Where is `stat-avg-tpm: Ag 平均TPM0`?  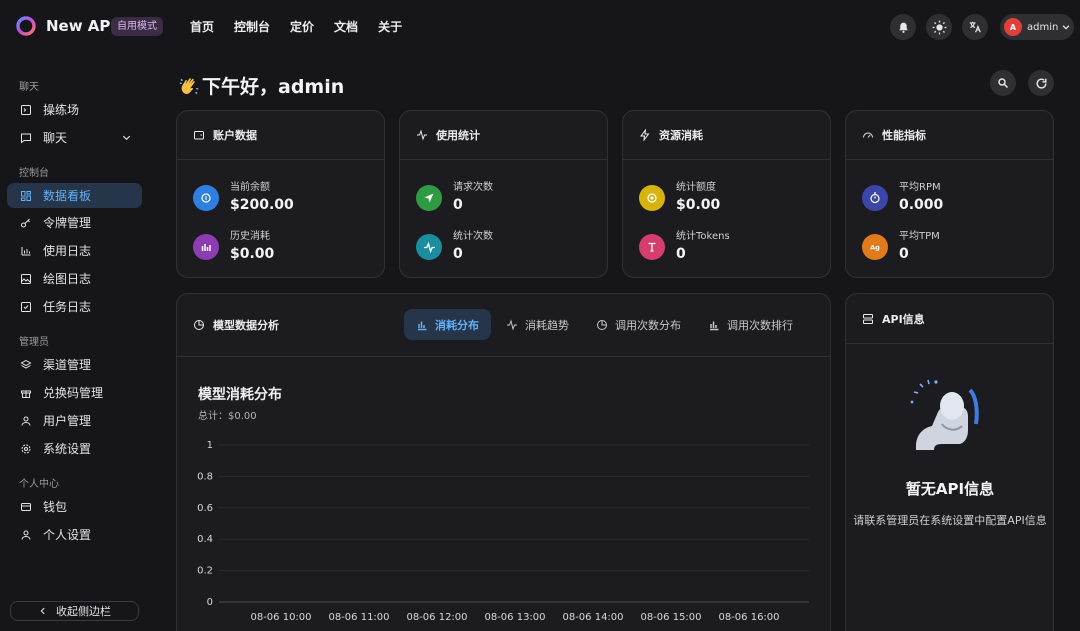
stat-avg-tpm: Ag 平均TPM0 is located at coordinates (901, 247).